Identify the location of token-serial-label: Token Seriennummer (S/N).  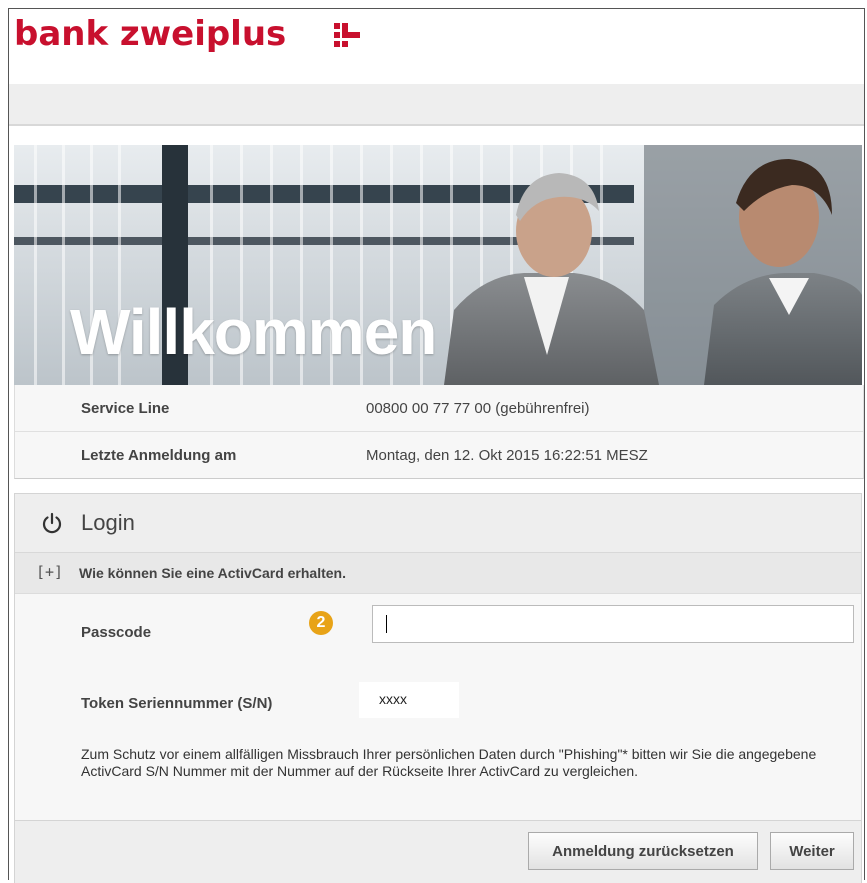
(177, 703).